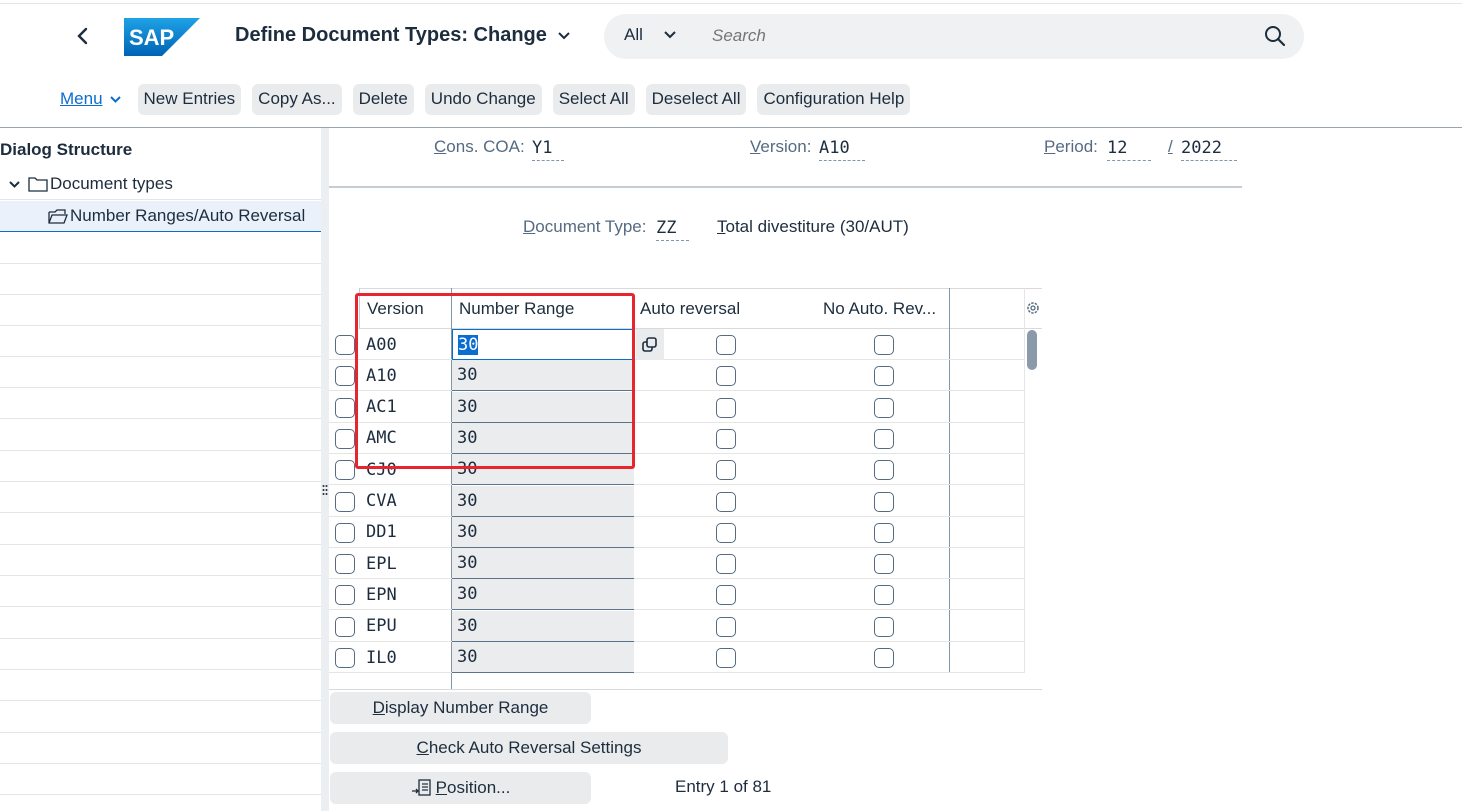 The image size is (1462, 811). I want to click on new-entries-button: New Entries, so click(189, 99).